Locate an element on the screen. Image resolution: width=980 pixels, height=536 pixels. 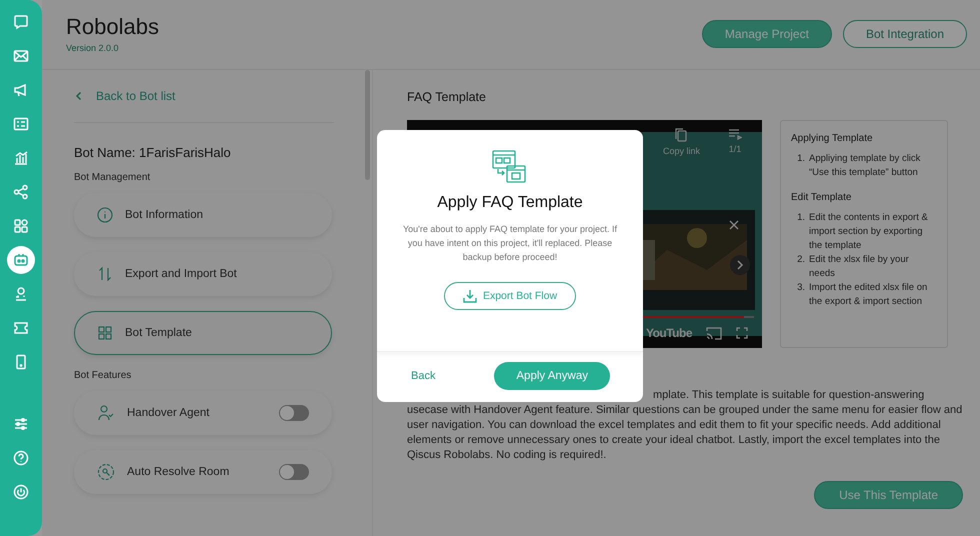
info-heading: Edit Template is located at coordinates (821, 197).